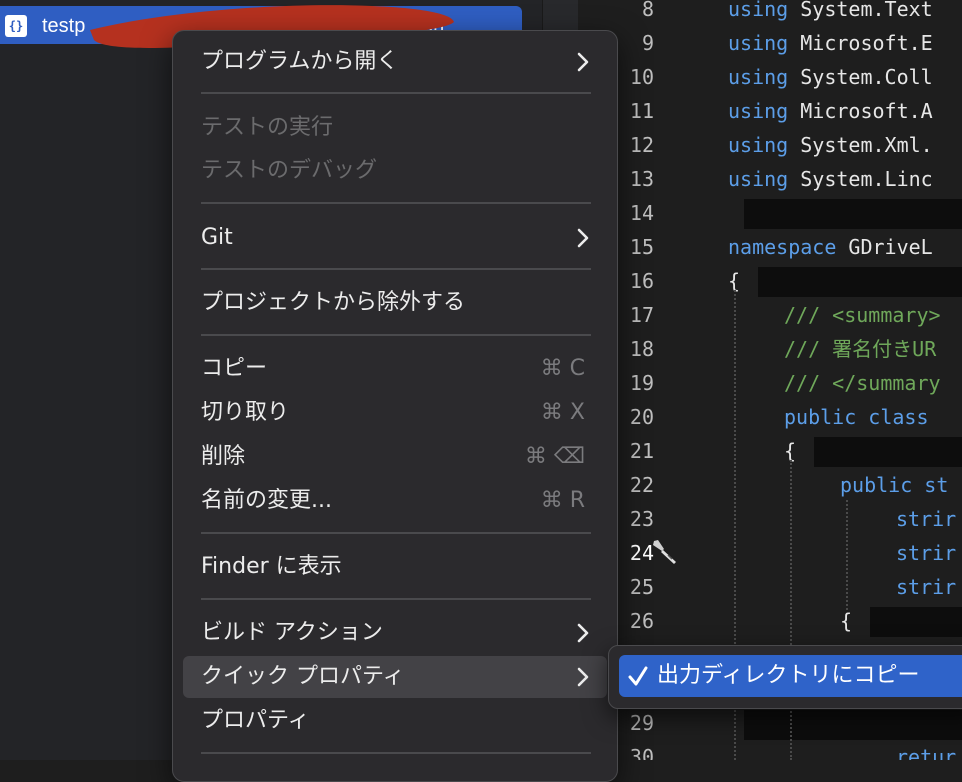  I want to click on code-line: retur, so click(926, 750).